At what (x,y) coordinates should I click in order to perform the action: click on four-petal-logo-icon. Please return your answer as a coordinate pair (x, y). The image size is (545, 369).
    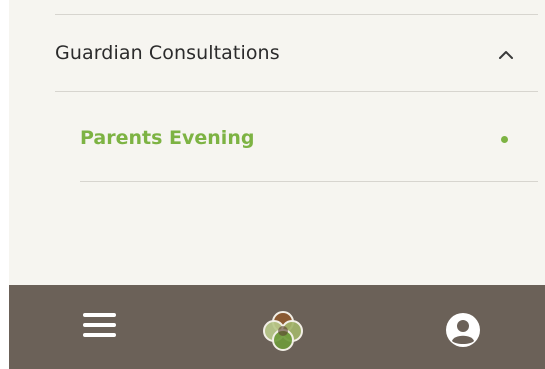
    Looking at the image, I should click on (283, 331).